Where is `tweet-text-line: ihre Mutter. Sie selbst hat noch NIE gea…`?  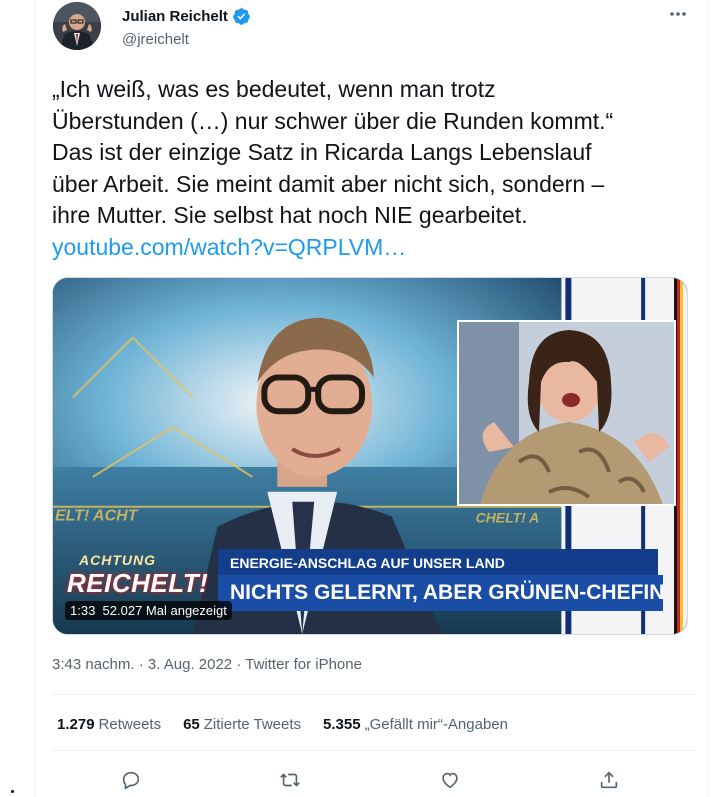
tweet-text-line: ihre Mutter. Sie selbst hat noch NIE gea… is located at coordinates (290, 215).